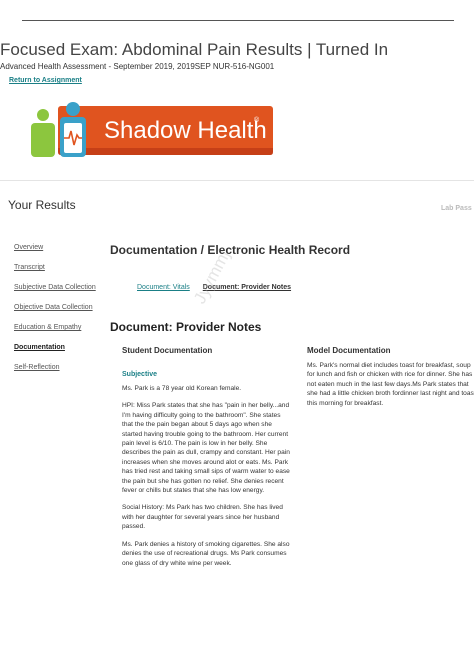  Describe the element at coordinates (185, 130) in the screenshot. I see `logo-wordmark: Shadow Health` at that location.